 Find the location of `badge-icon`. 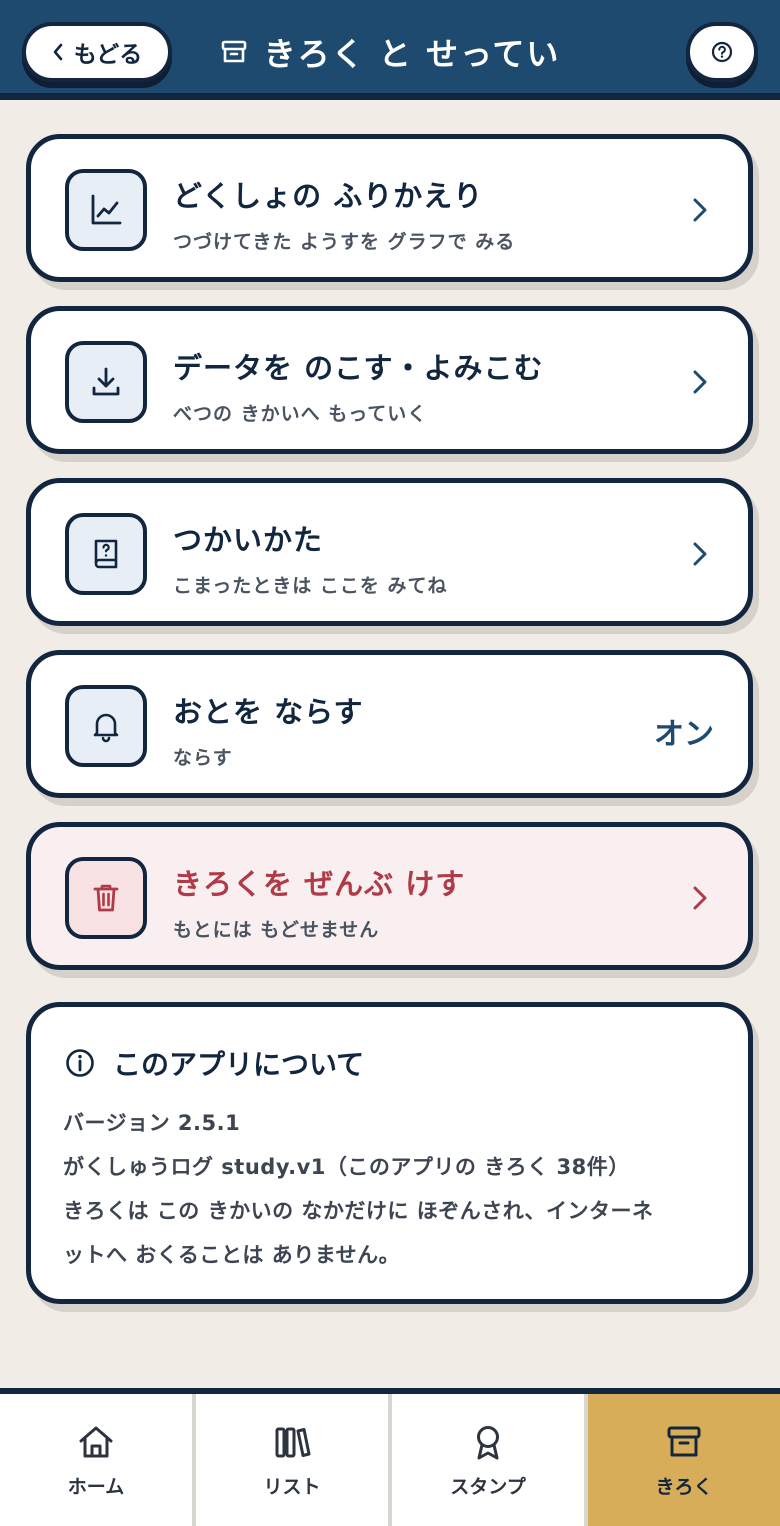

badge-icon is located at coordinates (488, 1442).